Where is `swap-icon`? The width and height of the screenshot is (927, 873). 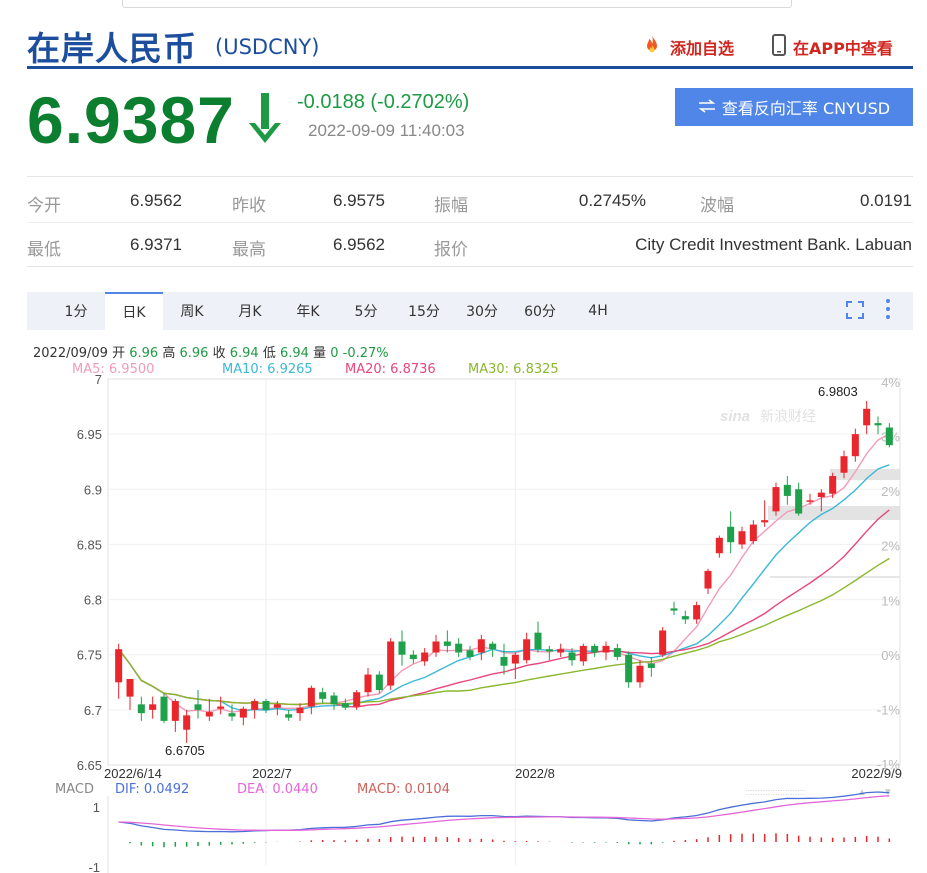
swap-icon is located at coordinates (707, 107).